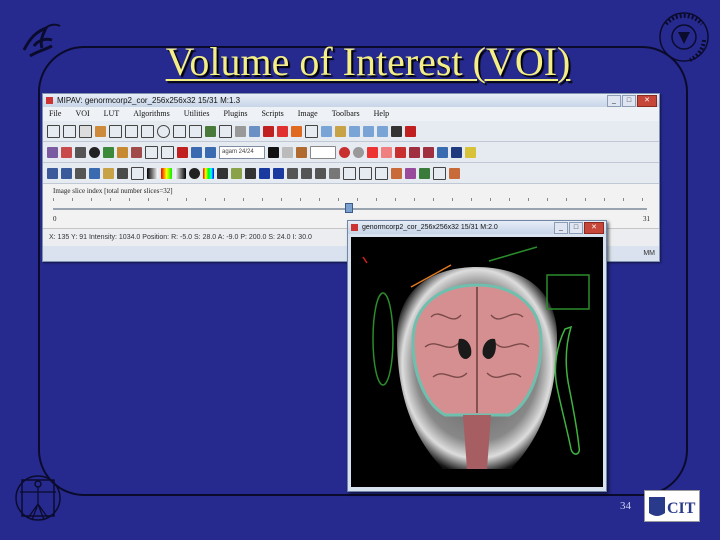  I want to click on menu-toolbars: Toolbars, so click(346, 114).